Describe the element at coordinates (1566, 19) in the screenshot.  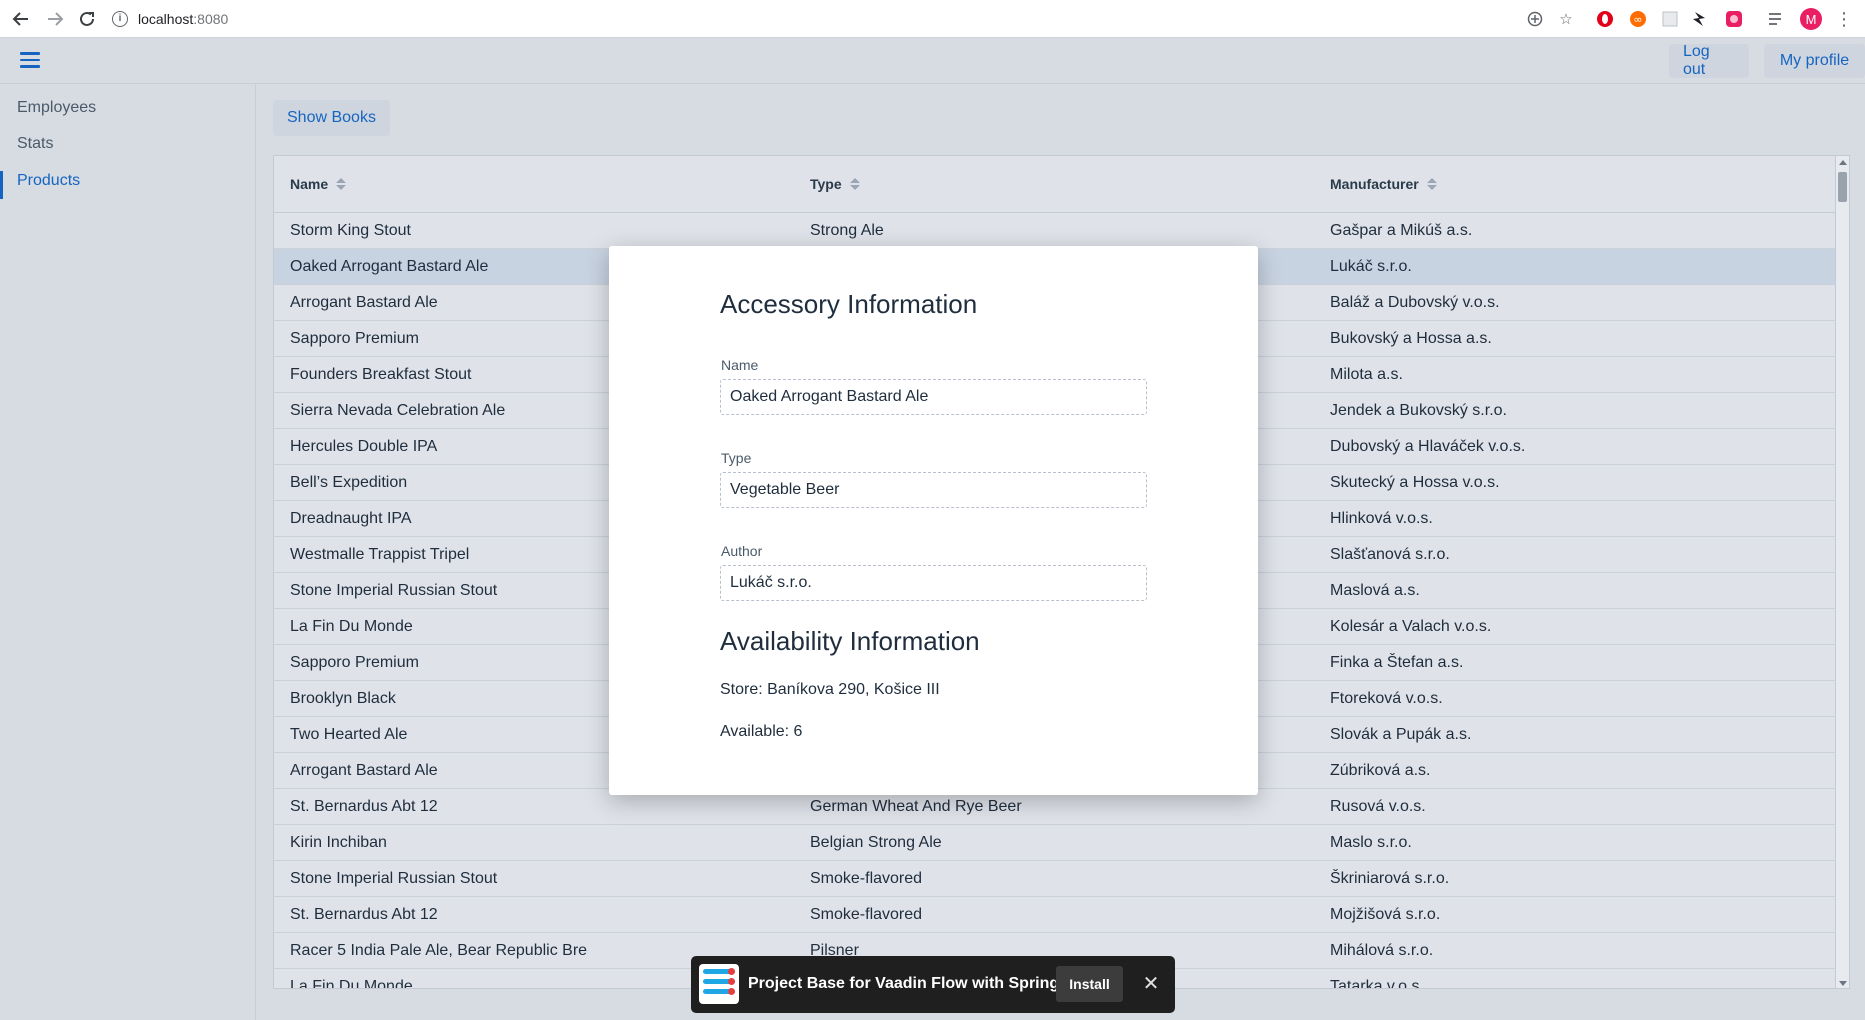
I see `bookmark-star-icon: ☆` at that location.